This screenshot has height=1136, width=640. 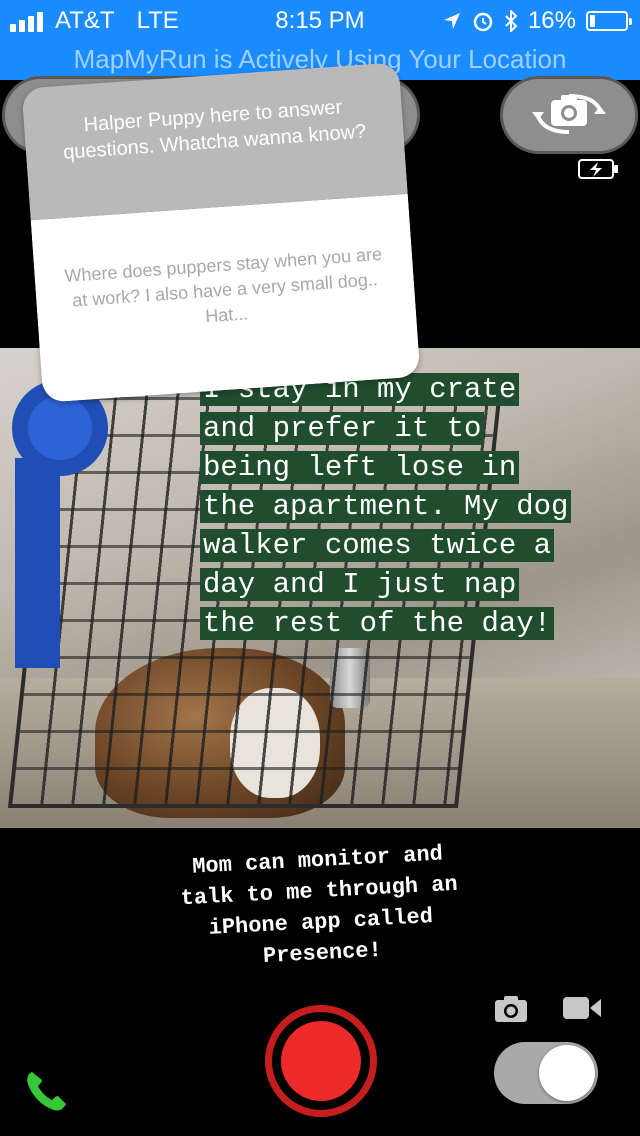 I want to click on alarm-icon, so click(x=483, y=22).